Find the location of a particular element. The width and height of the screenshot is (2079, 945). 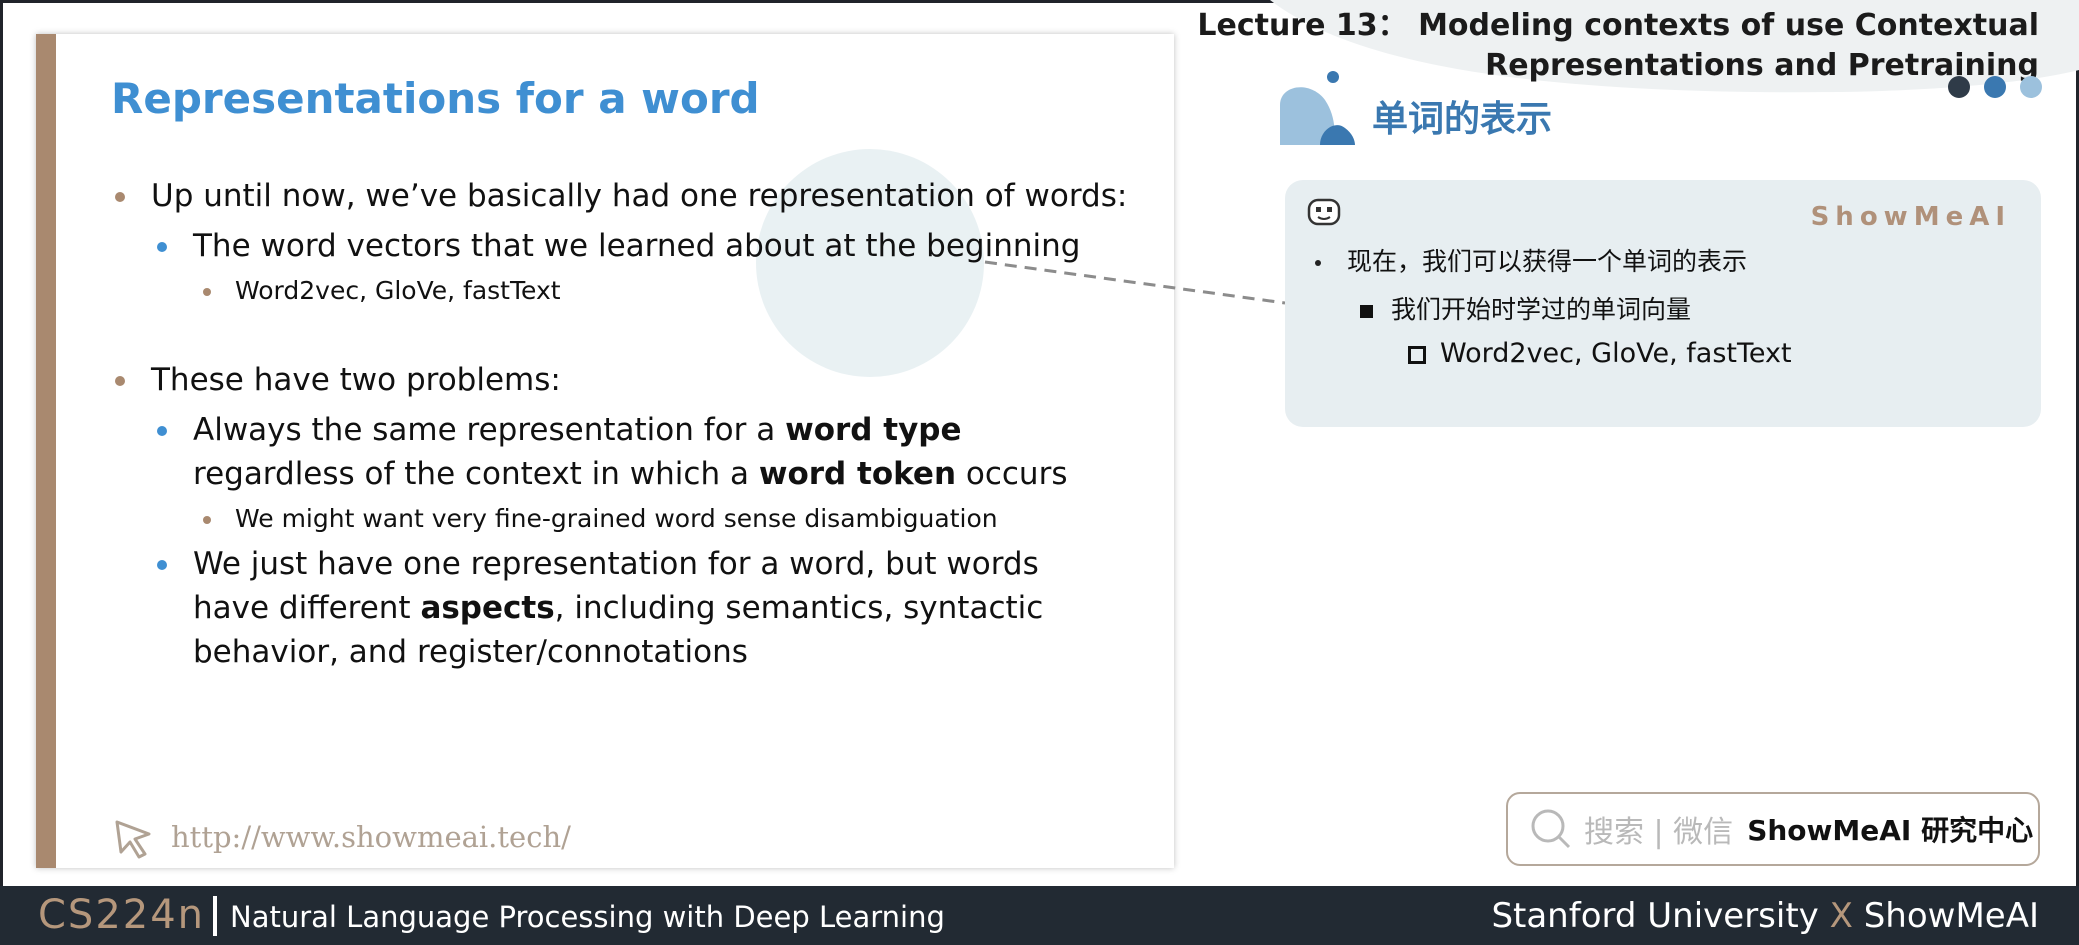

search-brand: ShowMeAI 研究中心 is located at coordinates (1890, 830).